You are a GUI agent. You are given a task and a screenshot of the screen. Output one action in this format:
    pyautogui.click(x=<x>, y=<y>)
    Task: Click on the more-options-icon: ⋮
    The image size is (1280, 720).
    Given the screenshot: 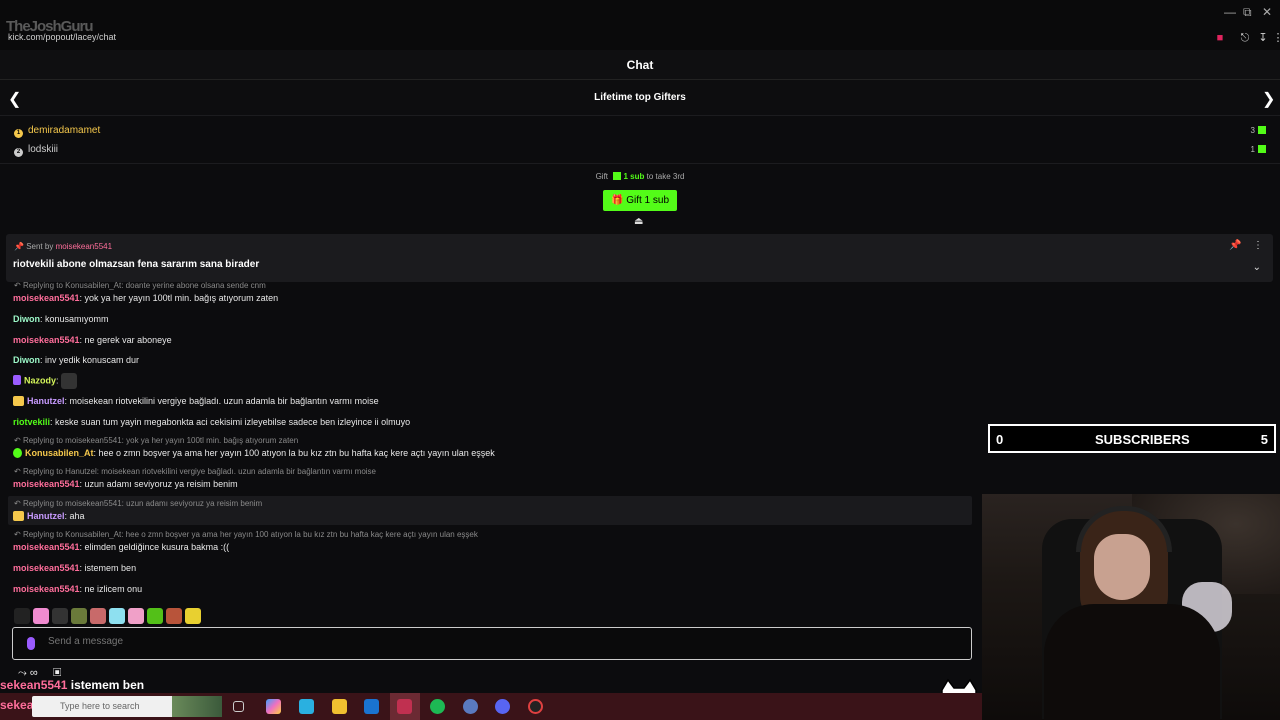 What is the action you would take?
    pyautogui.click(x=1258, y=245)
    